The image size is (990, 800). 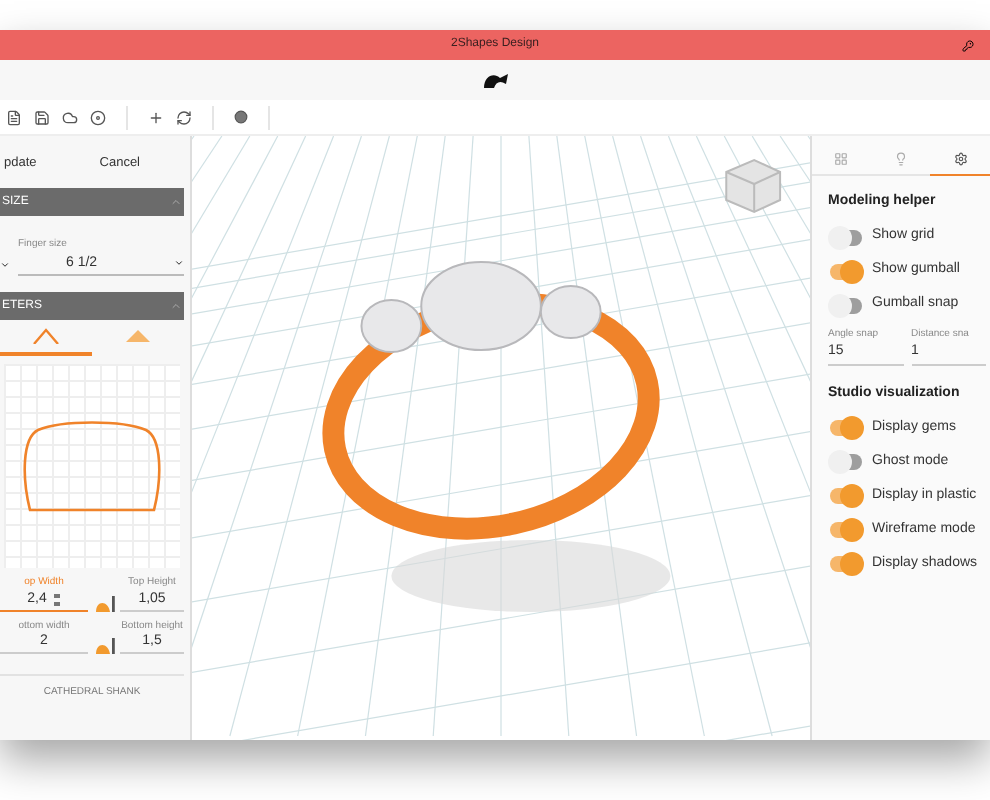 What do you see at coordinates (968, 45) in the screenshot?
I see `key-icon` at bounding box center [968, 45].